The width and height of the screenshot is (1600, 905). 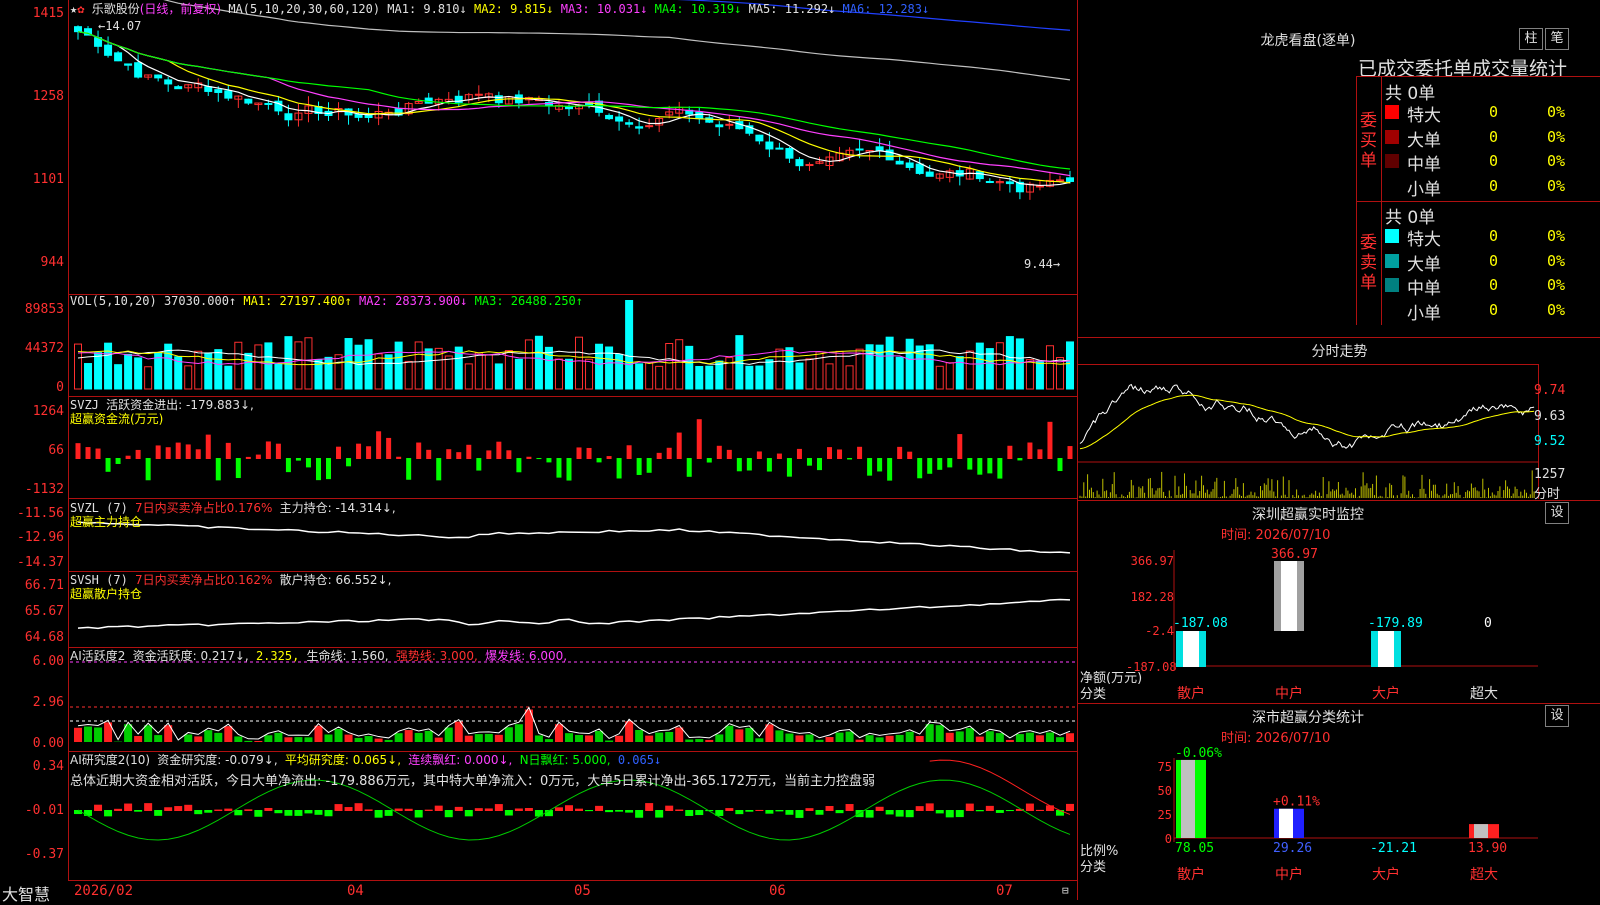 I want to click on intraday-canvas, so click(x=1339, y=432).